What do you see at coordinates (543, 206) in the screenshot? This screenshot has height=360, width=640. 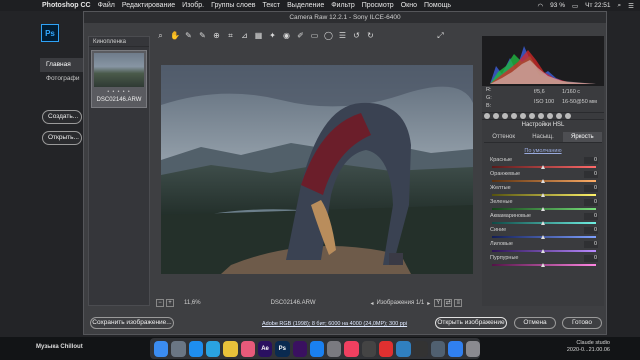 I see `slider-row: Зеленые 0` at bounding box center [543, 206].